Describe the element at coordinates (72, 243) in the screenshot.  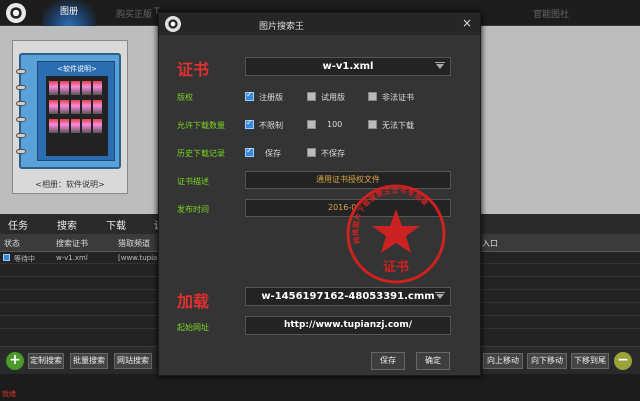
I see `column-cert: 搜索证书` at that location.